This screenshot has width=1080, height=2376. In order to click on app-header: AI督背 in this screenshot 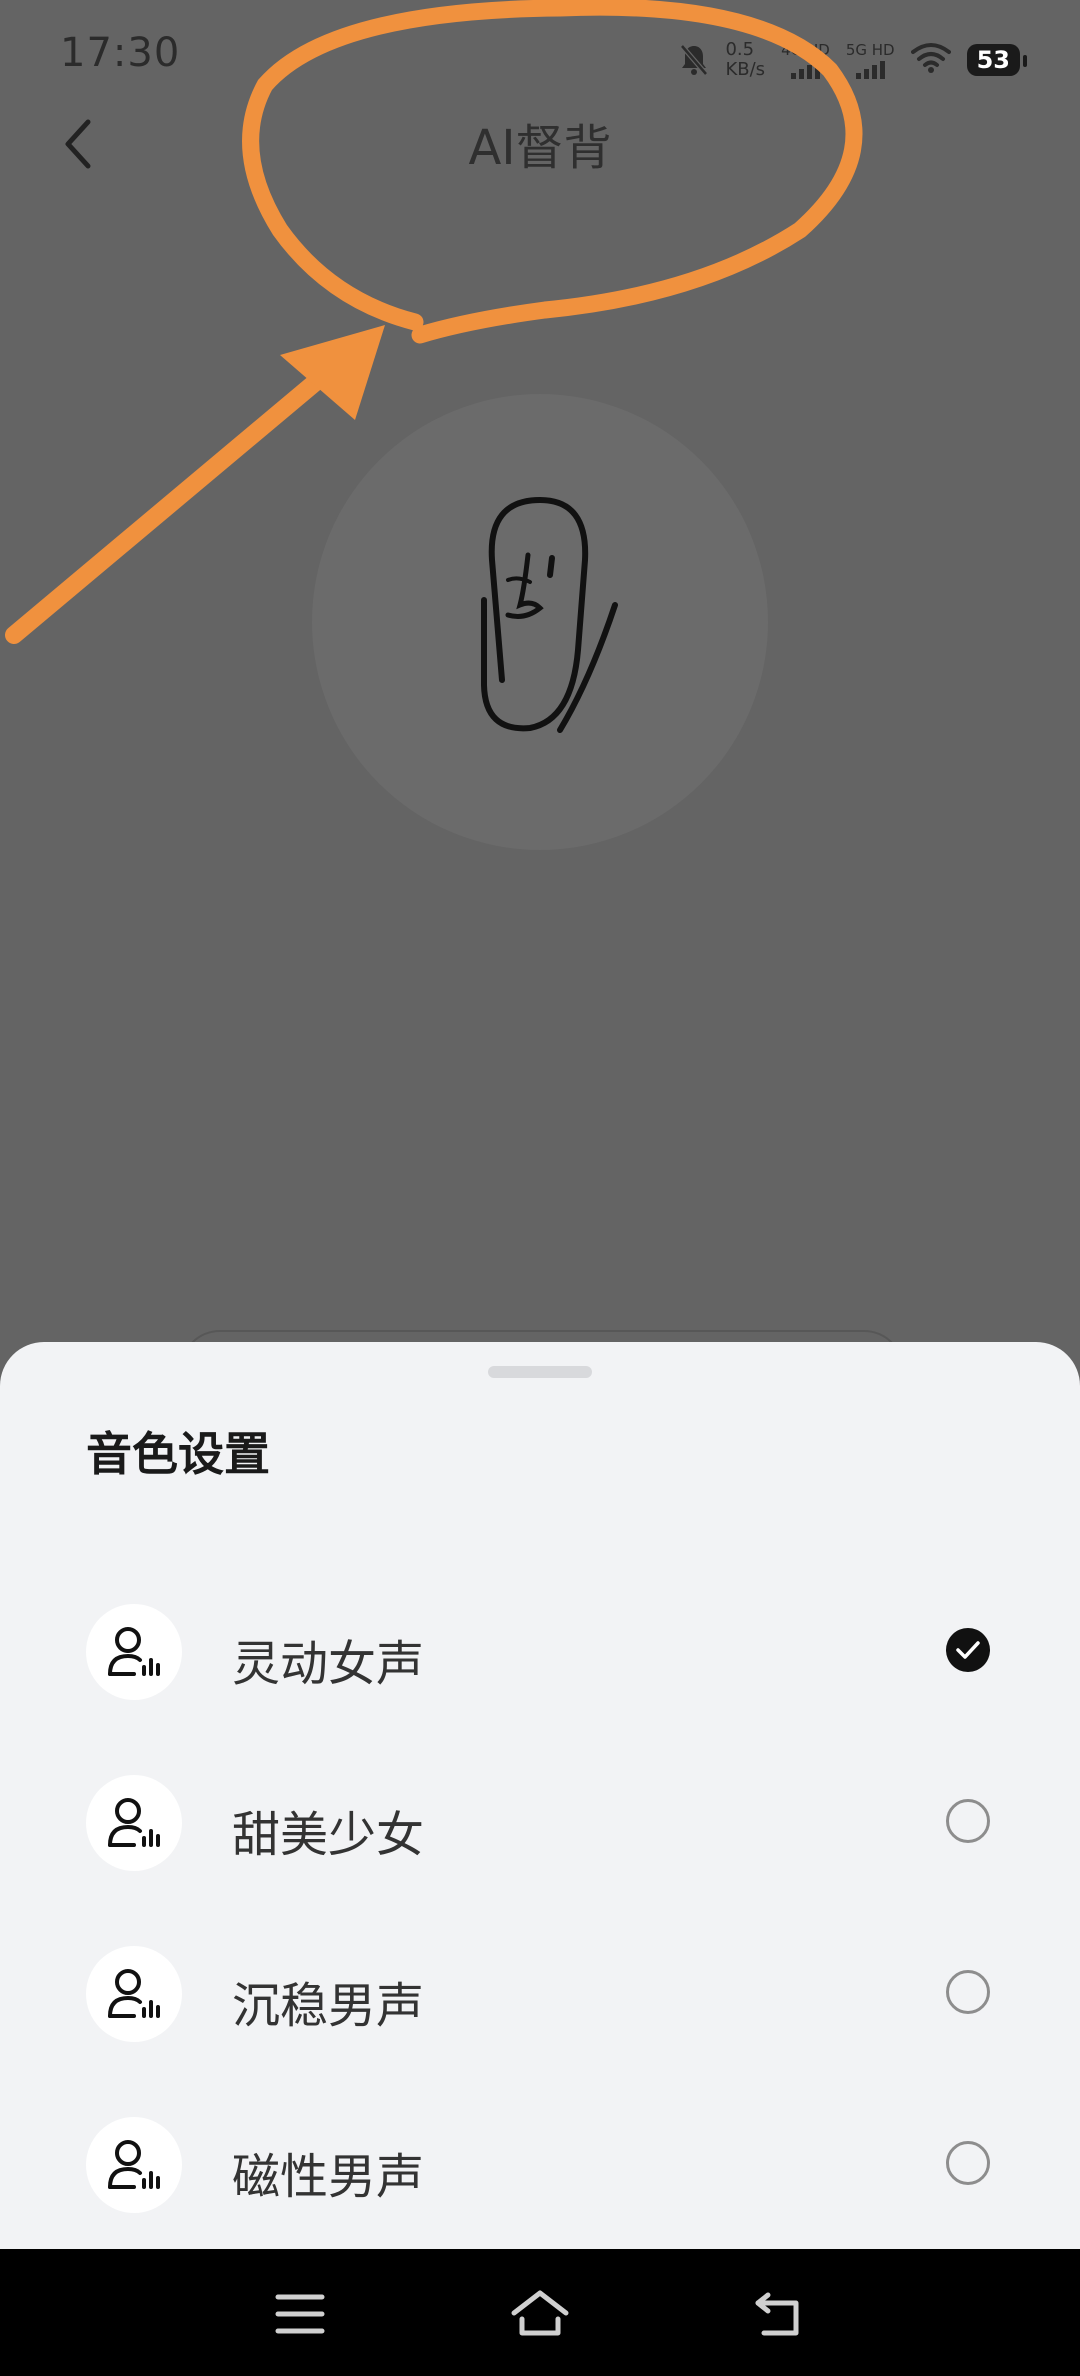, I will do `click(540, 140)`.